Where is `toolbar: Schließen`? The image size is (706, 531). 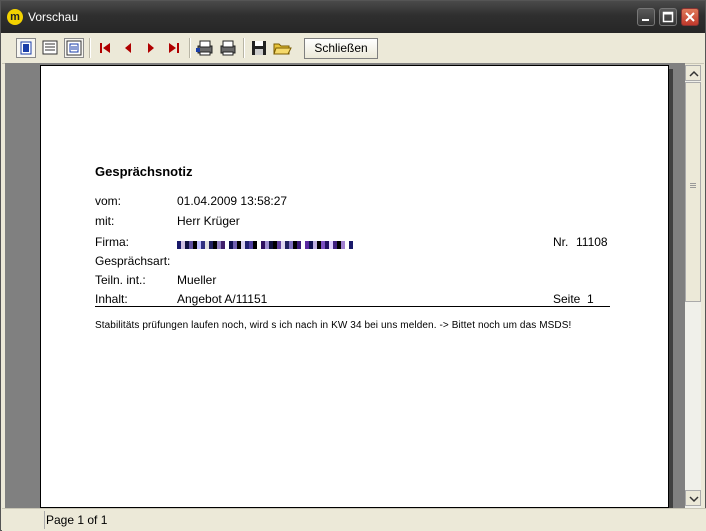
toolbar: Schließen is located at coordinates (353, 48).